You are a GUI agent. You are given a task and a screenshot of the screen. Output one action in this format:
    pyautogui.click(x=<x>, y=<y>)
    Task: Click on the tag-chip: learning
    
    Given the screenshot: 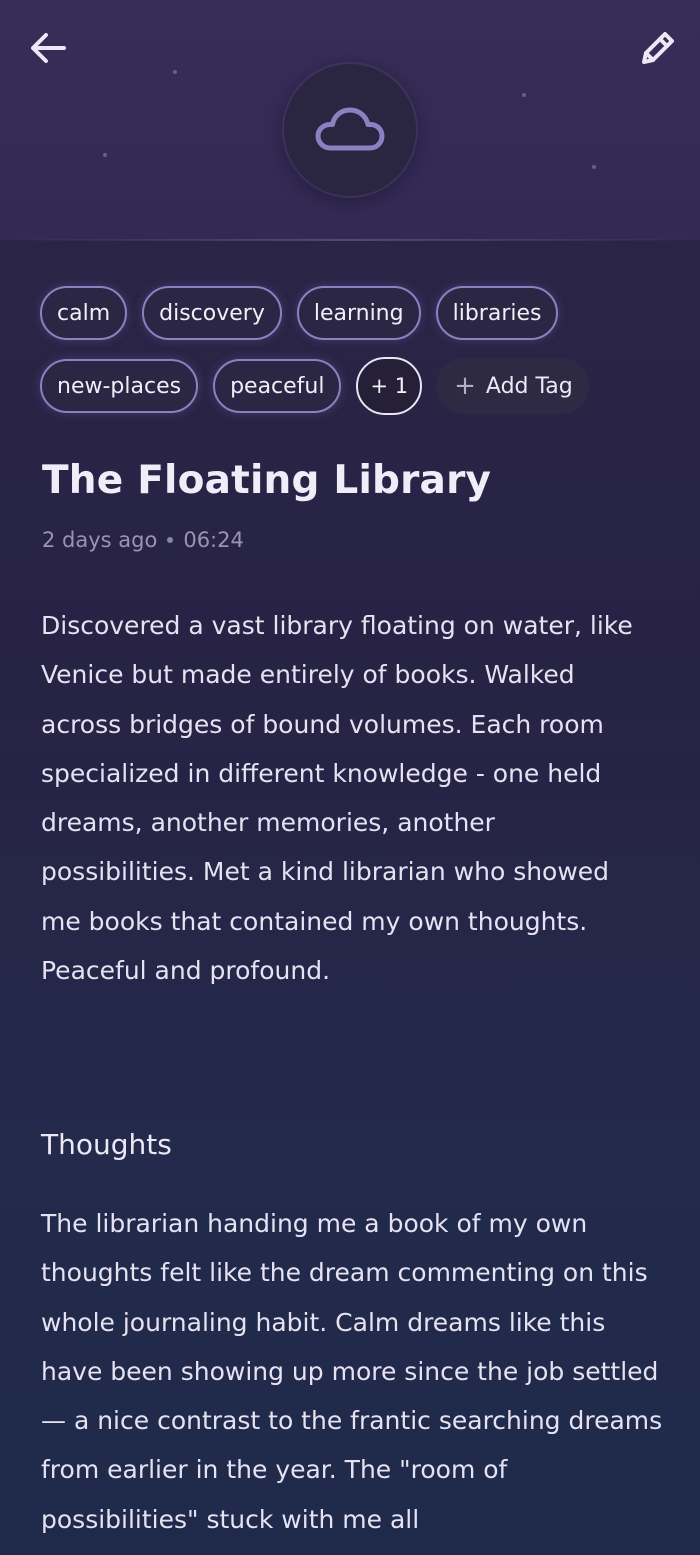 What is the action you would take?
    pyautogui.click(x=358, y=313)
    